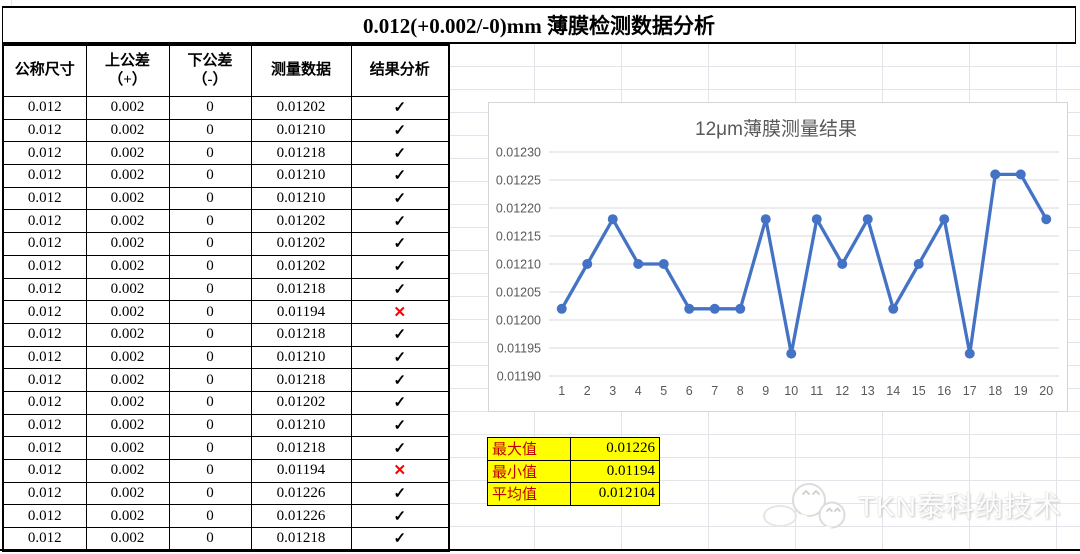 This screenshot has width=1080, height=554. Describe the element at coordinates (529, 494) in the screenshot. I see `summary-label-cell: 平均值` at that location.